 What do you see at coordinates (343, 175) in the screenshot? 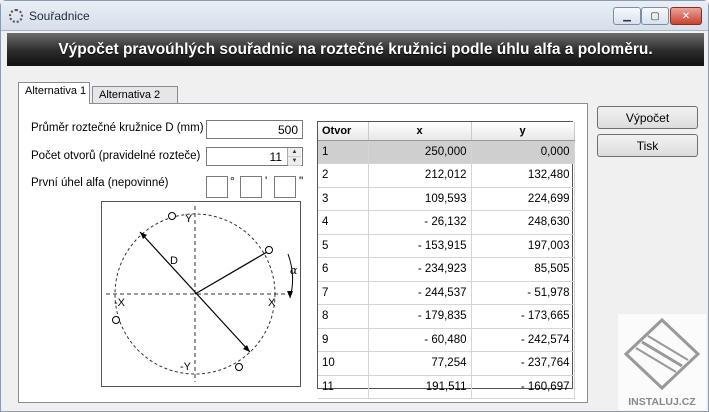
I see `cell-otvor: 2` at bounding box center [343, 175].